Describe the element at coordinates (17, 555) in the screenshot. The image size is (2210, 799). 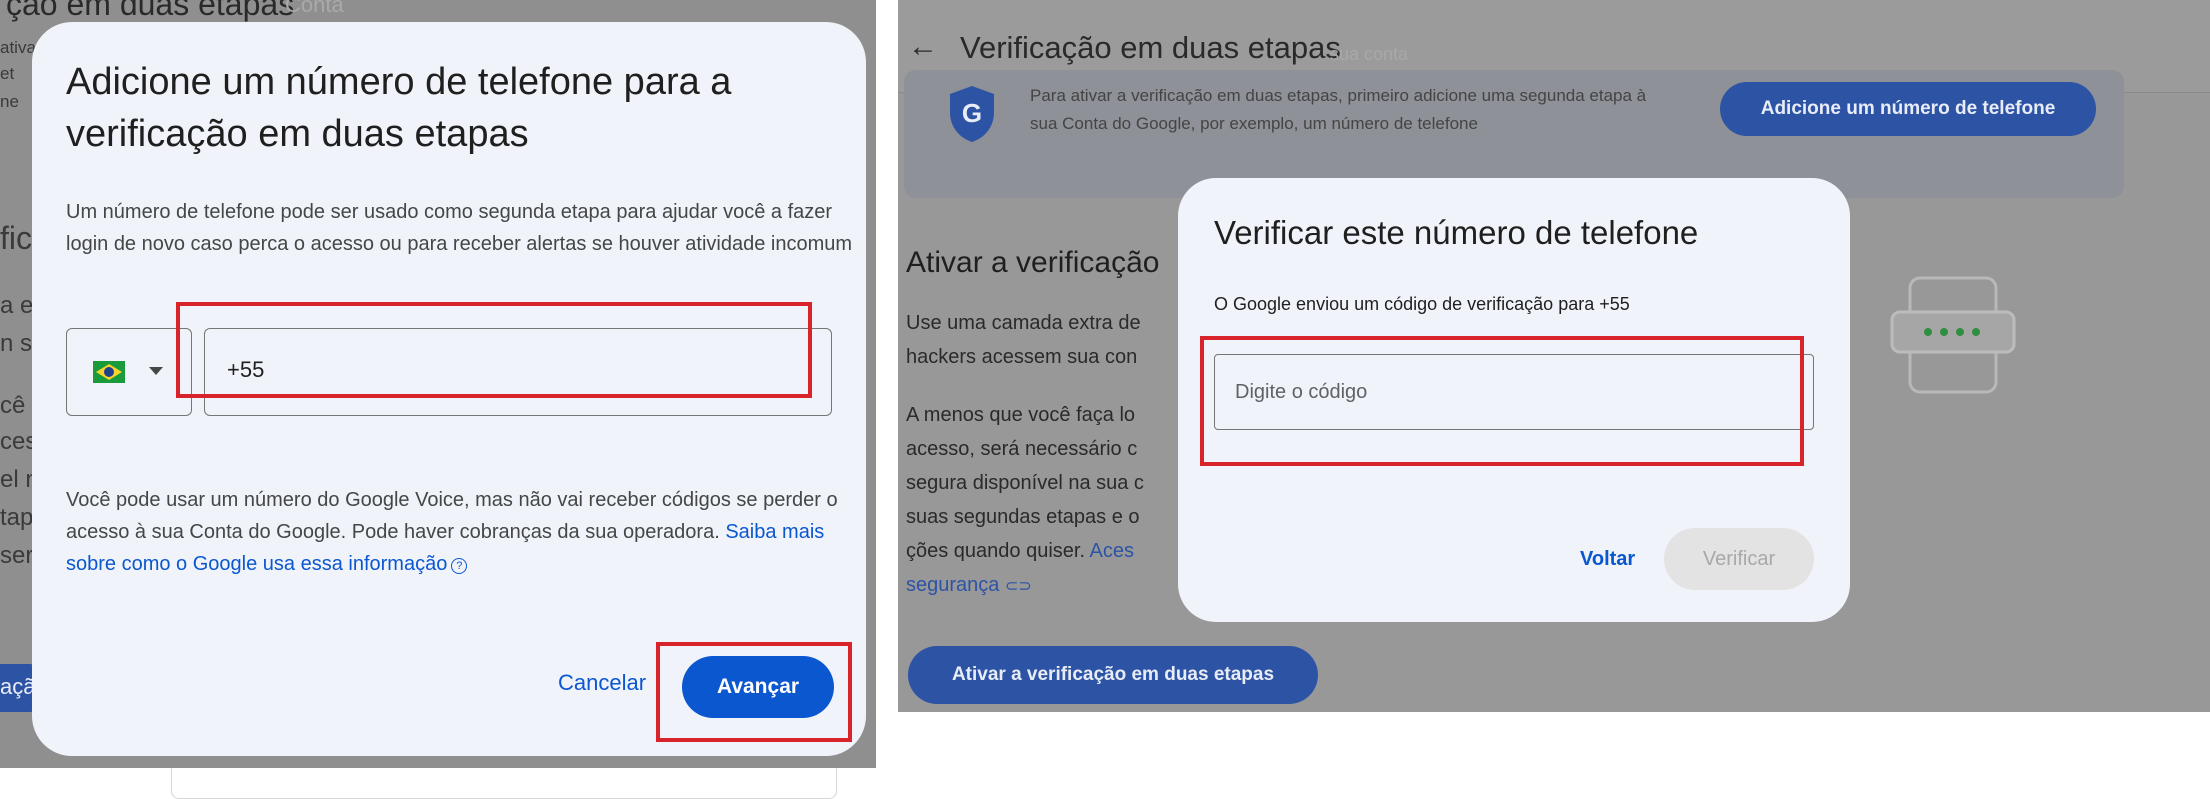
I see `background-text-fragment: ser` at that location.